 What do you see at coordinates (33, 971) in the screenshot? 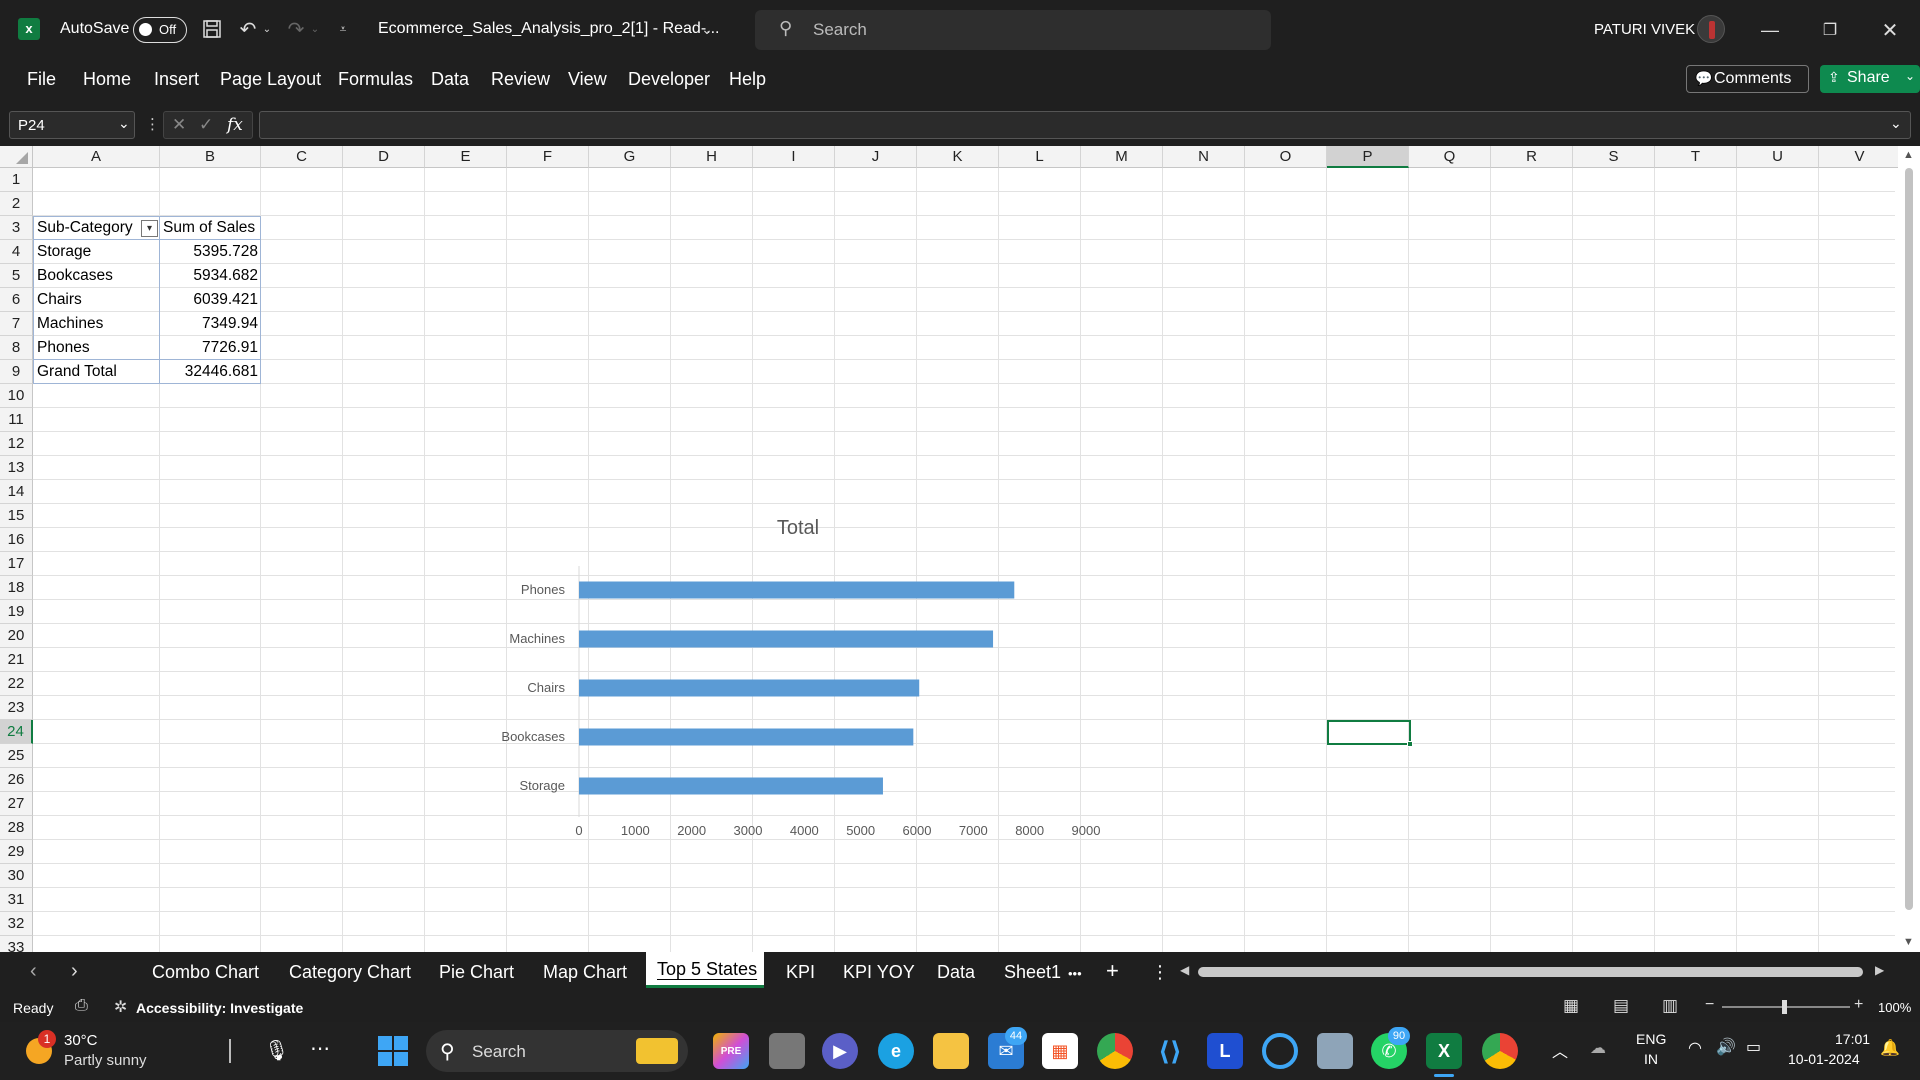
I see `prev-sheet-icon: ‹` at bounding box center [33, 971].